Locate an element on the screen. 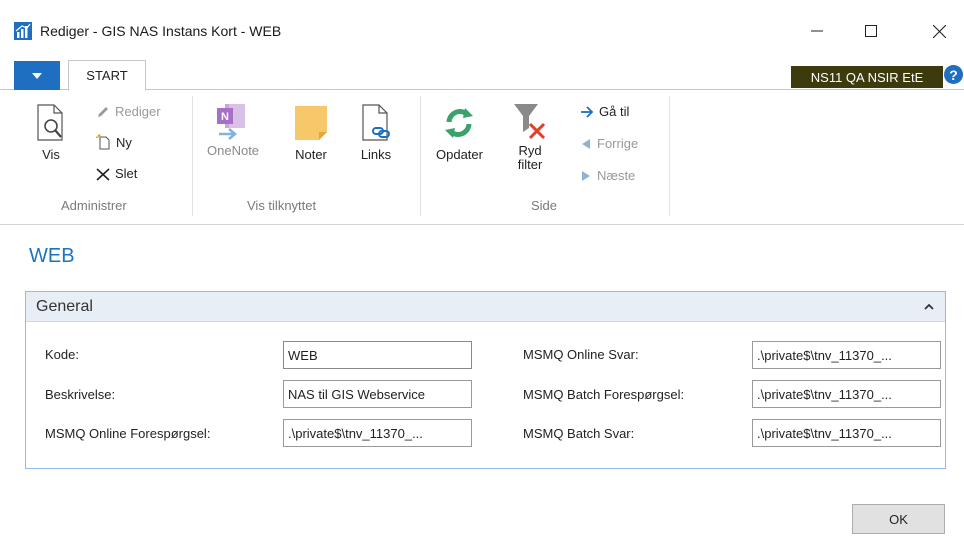 The height and width of the screenshot is (545, 964). maximize-button is located at coordinates (871, 31).